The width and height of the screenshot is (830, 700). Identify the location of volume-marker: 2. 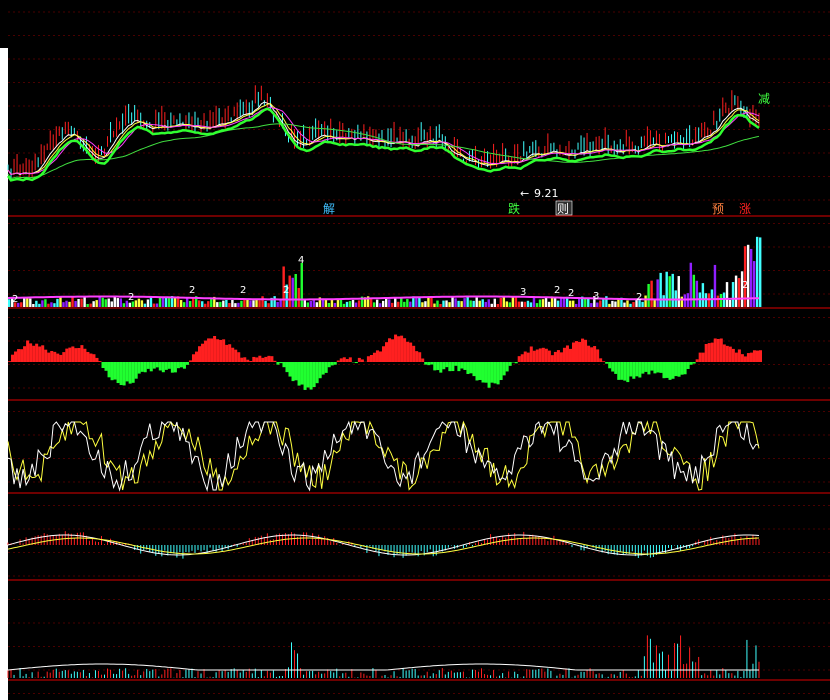
(192, 290).